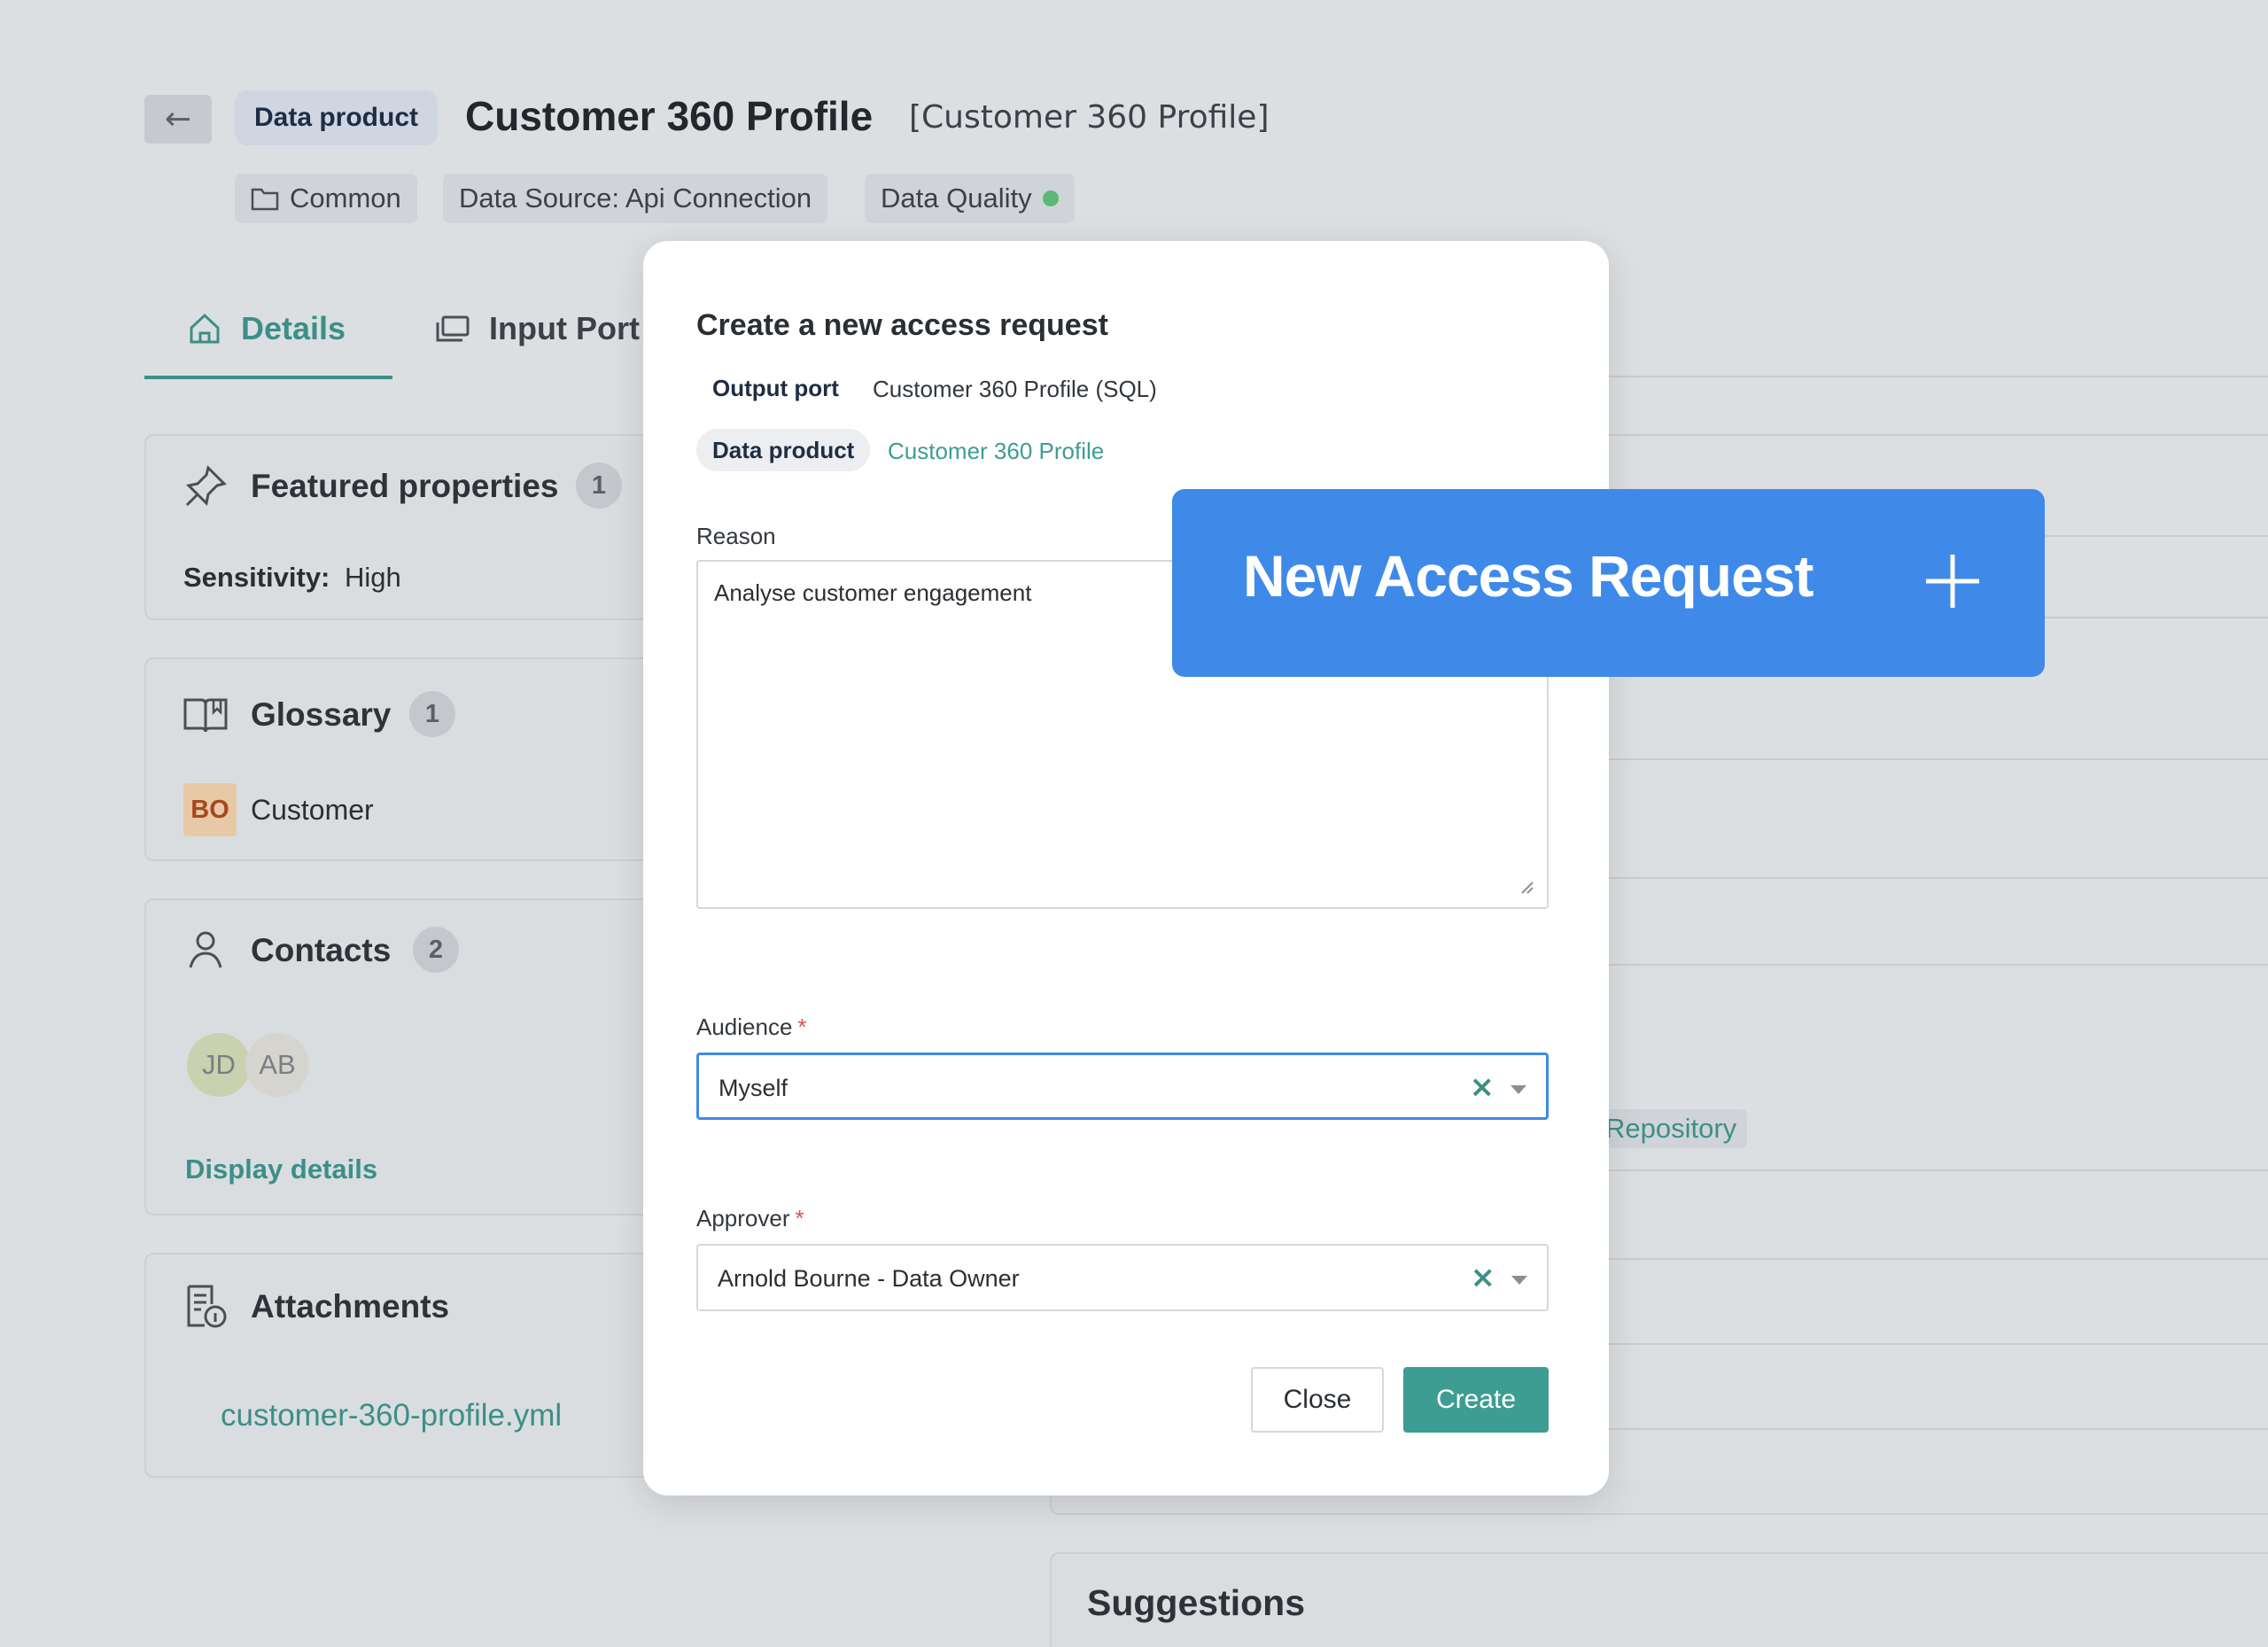  What do you see at coordinates (268, 377) in the screenshot?
I see `active-tab-indicator` at bounding box center [268, 377].